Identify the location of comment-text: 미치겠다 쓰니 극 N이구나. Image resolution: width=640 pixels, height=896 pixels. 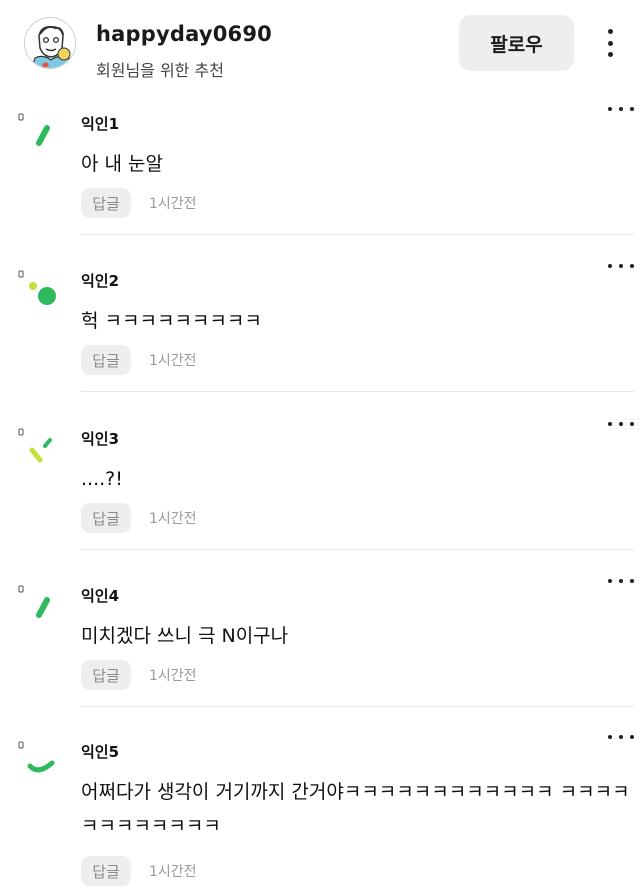
(185, 636).